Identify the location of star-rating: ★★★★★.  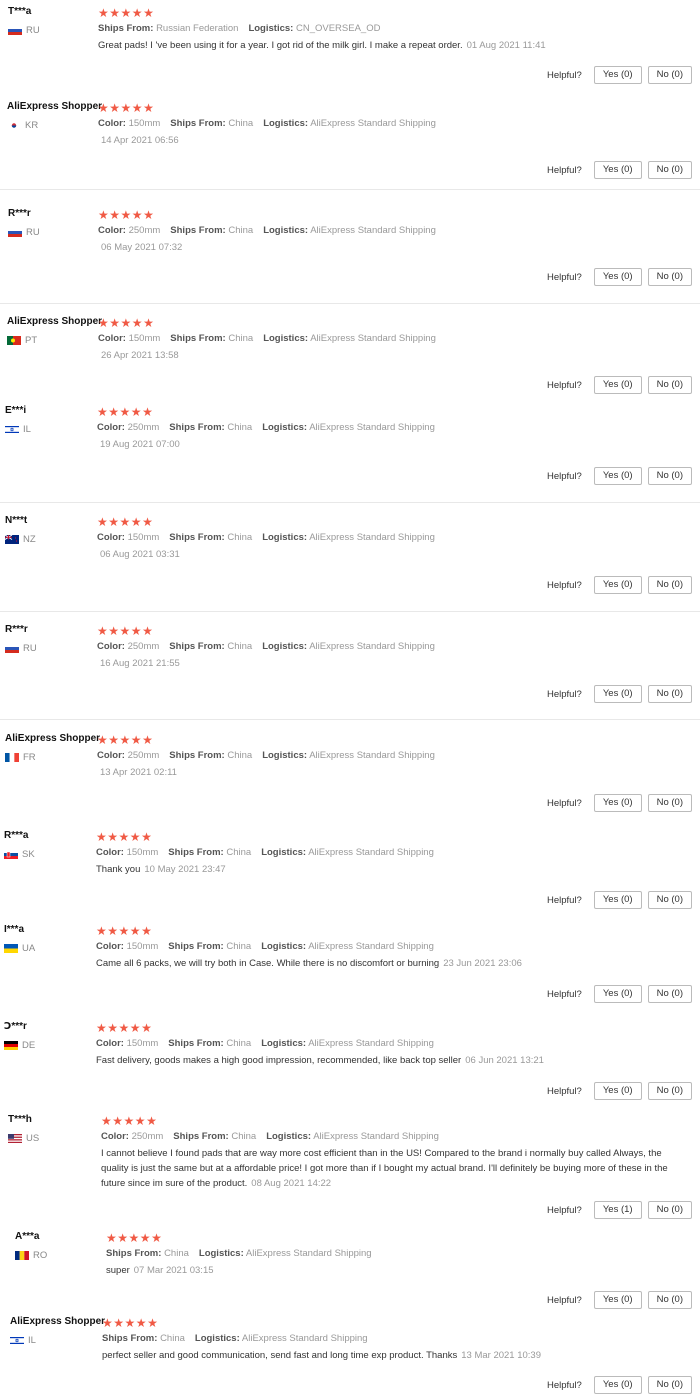
(124, 837).